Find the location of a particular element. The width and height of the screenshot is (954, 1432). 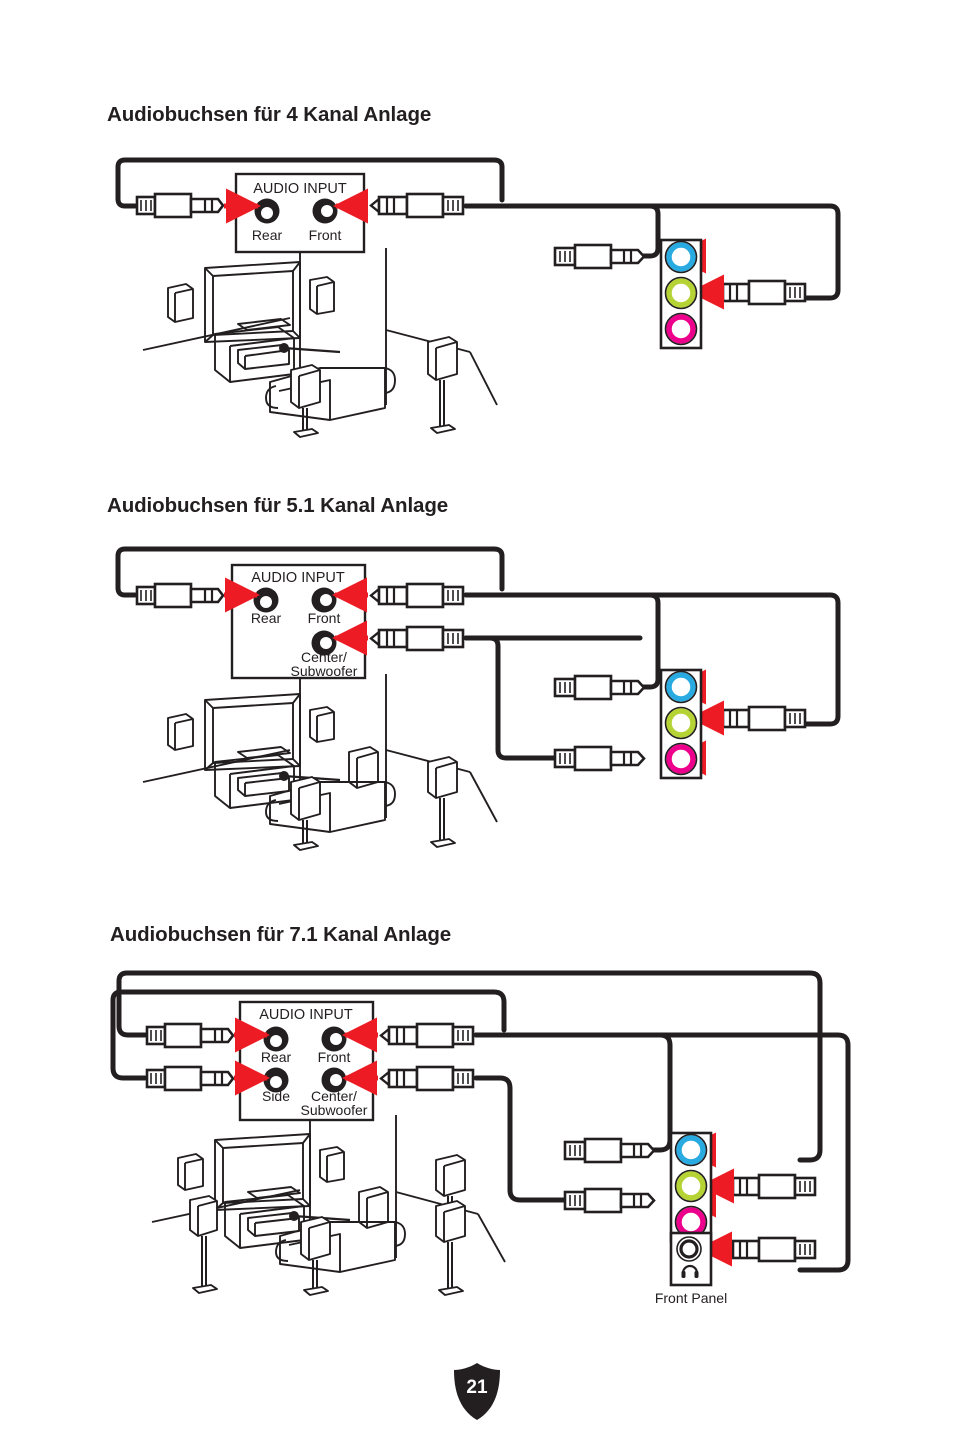

plug-blue-51ch is located at coordinates (599, 687).